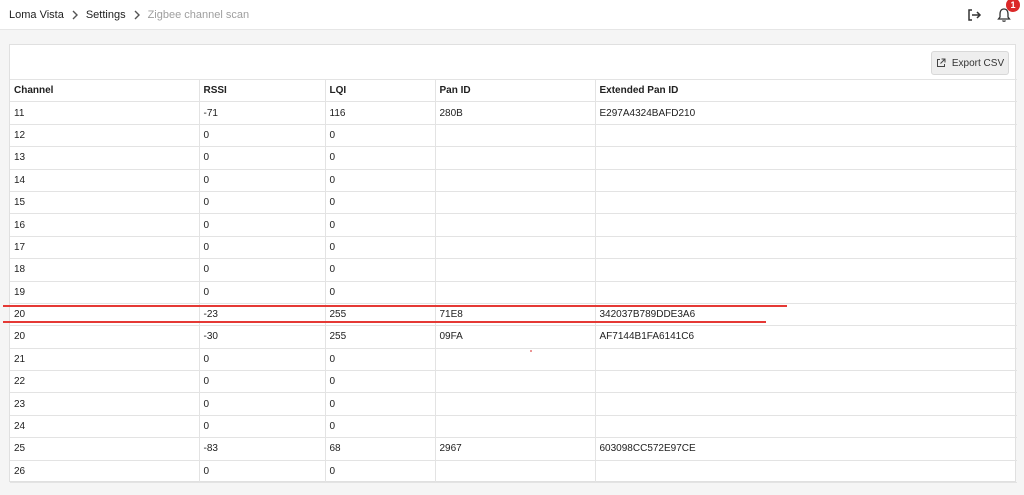 This screenshot has height=495, width=1024. I want to click on table-row: 21 0 0, so click(513, 360).